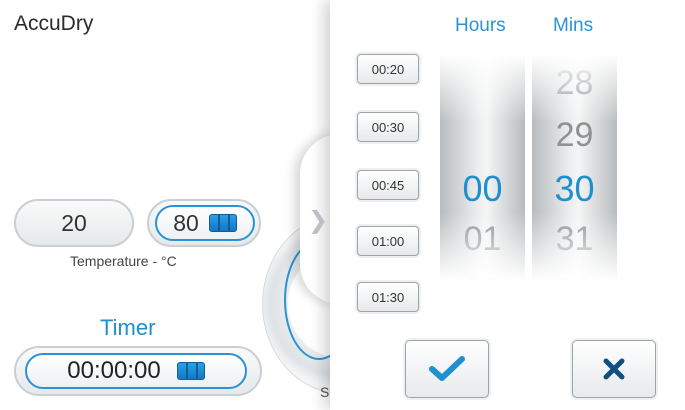 The width and height of the screenshot is (685, 410). Describe the element at coordinates (388, 185) in the screenshot. I see `preset-button-0045: 00:45` at that location.